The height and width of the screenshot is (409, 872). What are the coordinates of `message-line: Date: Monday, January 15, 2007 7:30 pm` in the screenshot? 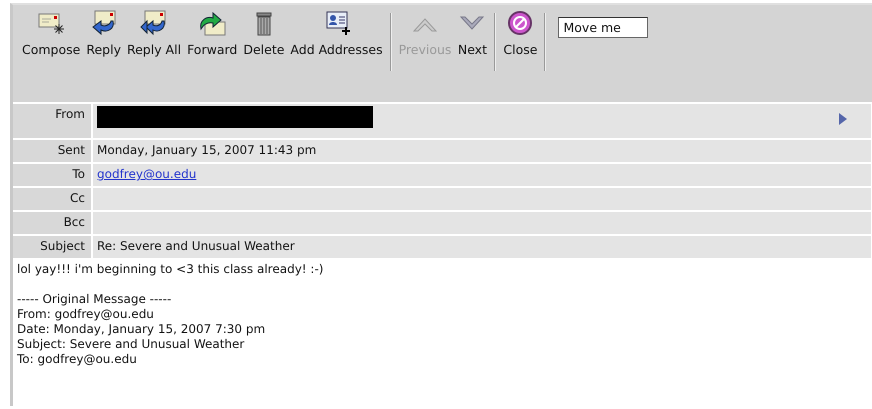 It's located at (141, 329).